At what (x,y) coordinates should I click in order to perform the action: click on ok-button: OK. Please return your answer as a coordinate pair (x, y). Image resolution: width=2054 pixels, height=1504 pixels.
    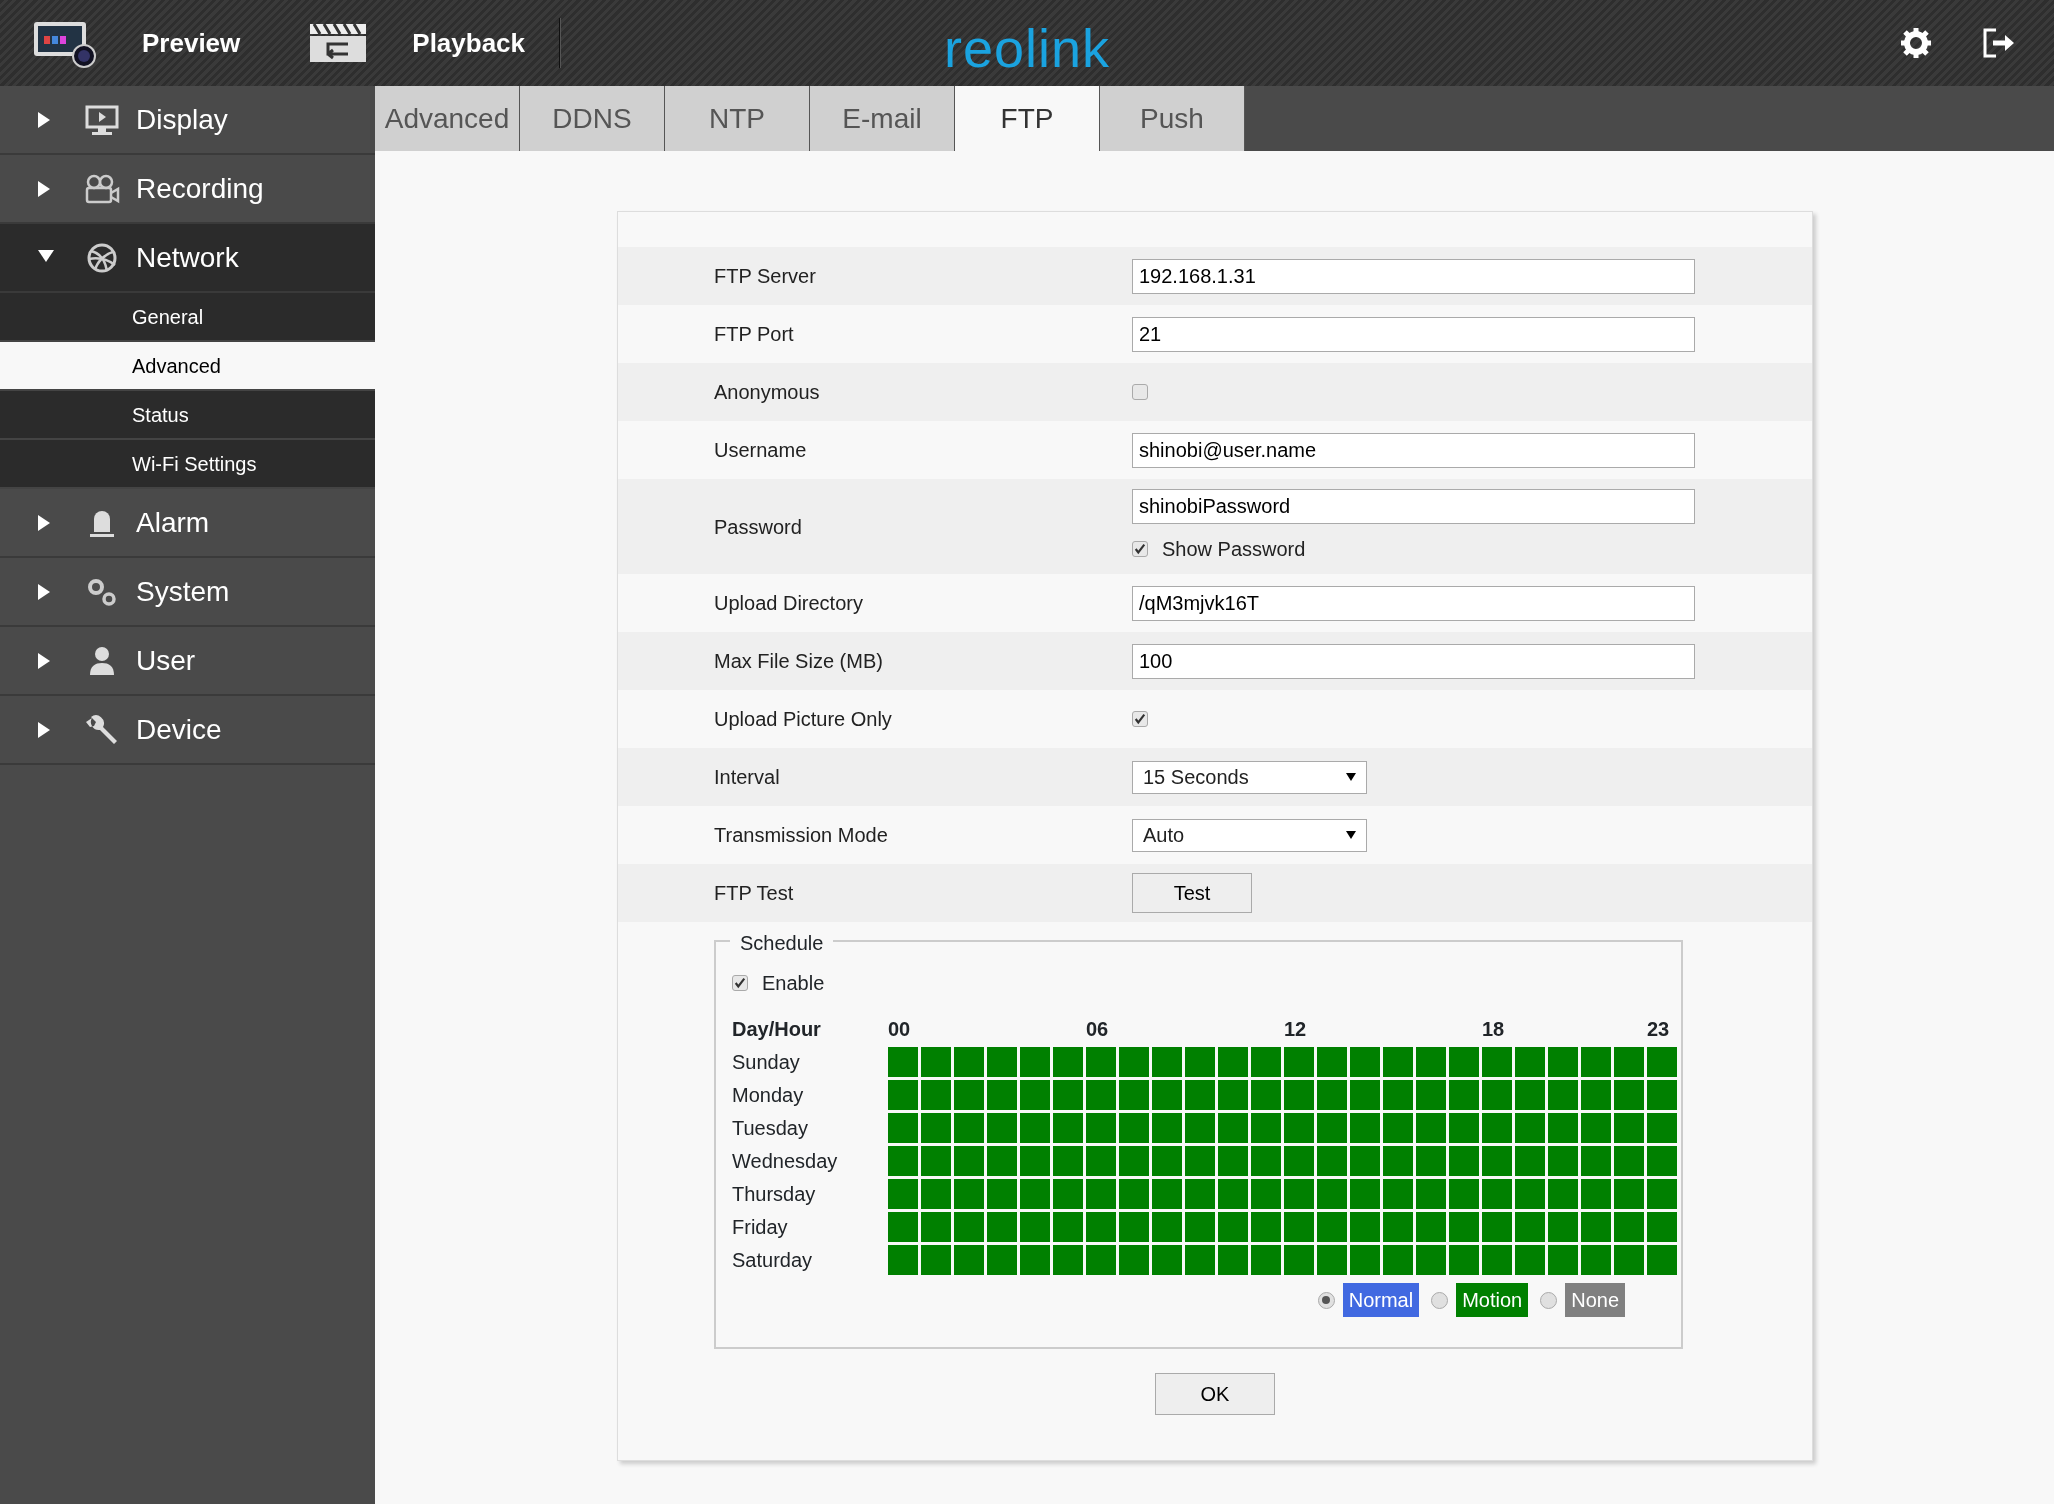
    Looking at the image, I should click on (1215, 1394).